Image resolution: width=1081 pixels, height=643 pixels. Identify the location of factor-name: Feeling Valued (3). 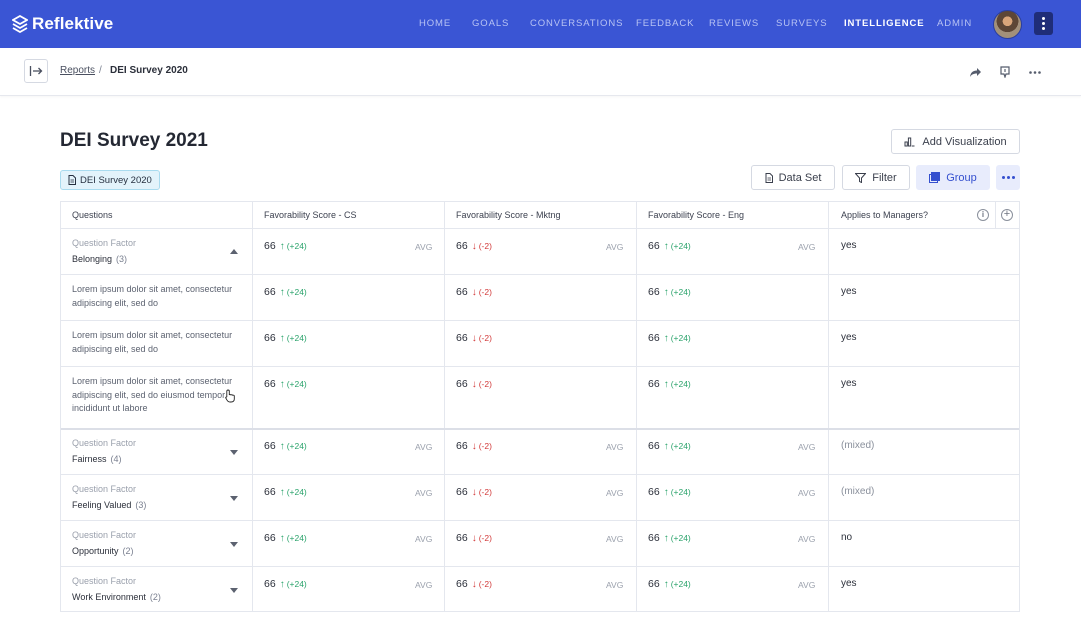
(109, 505).